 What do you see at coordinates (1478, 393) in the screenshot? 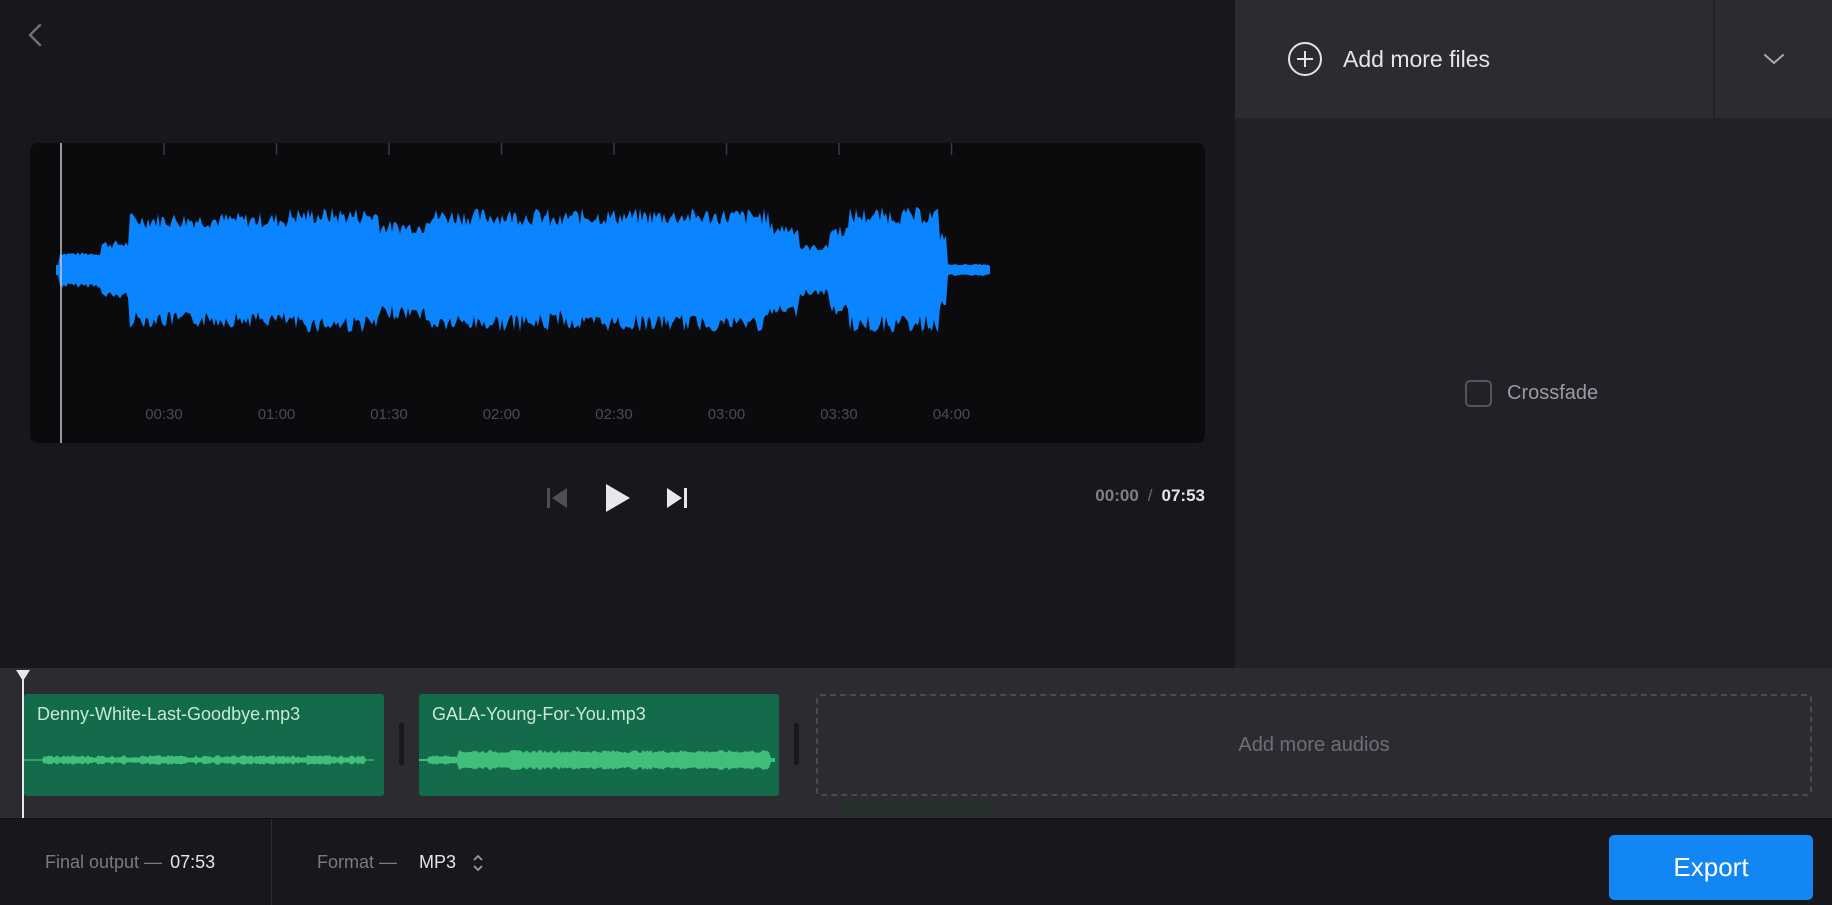
I see `crossfade-checkbox` at bounding box center [1478, 393].